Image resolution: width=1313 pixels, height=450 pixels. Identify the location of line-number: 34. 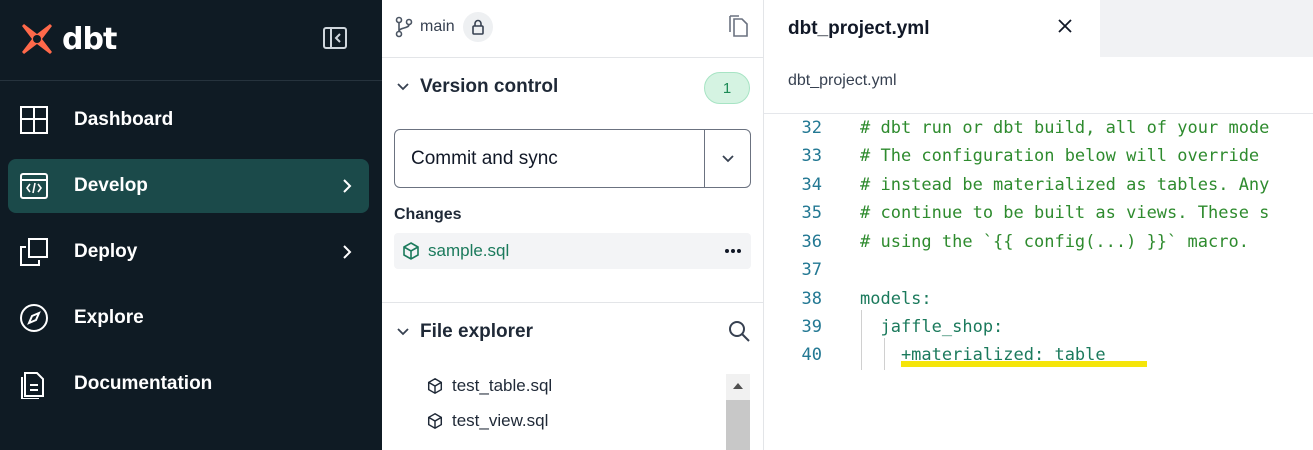
(811, 185).